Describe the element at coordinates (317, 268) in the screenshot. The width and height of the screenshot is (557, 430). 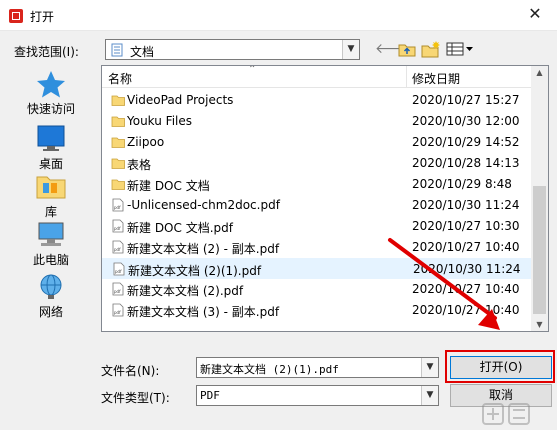
I see `table-row: pdf 新建文本文档 (2)(1).pdf 2020/10/30 11:24` at that location.